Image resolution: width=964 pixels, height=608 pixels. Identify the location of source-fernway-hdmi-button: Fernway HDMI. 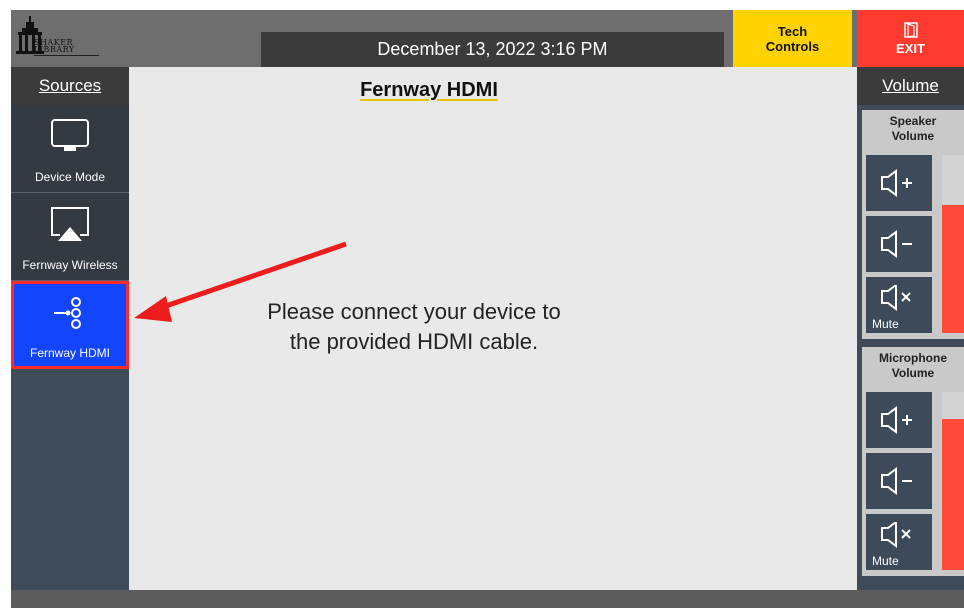
(70, 325).